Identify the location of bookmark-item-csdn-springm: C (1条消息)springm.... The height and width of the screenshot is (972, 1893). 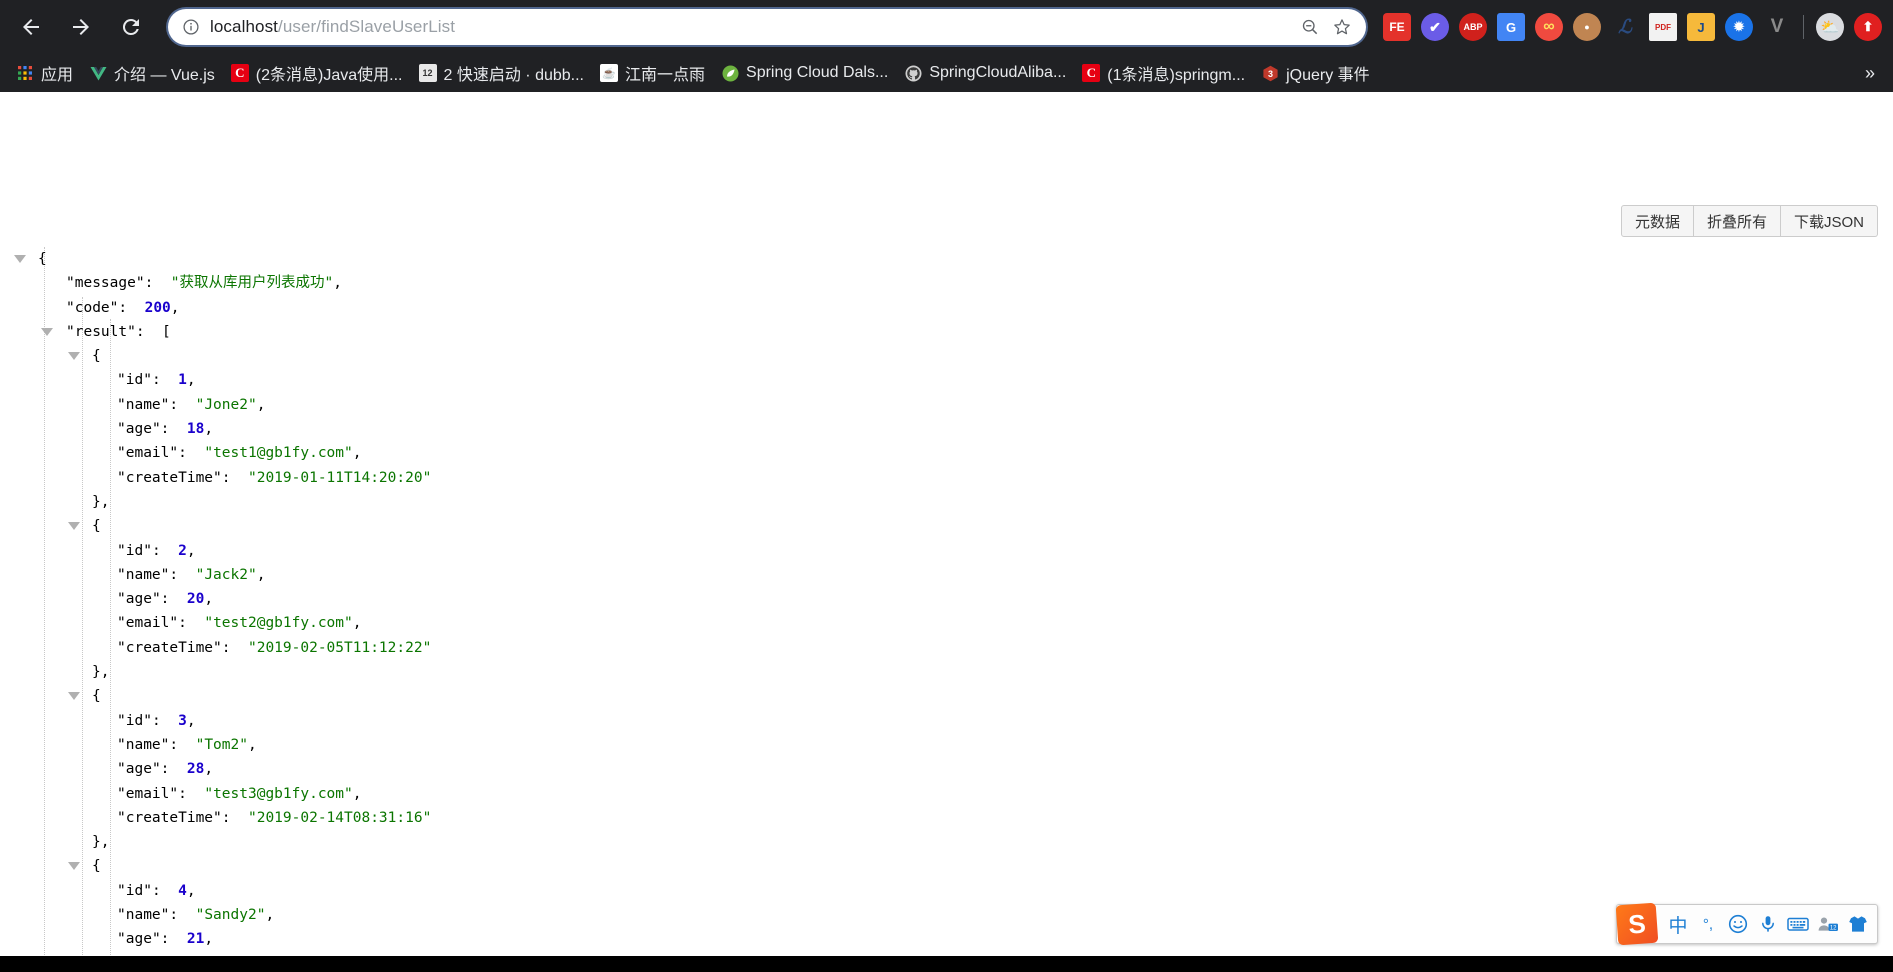
(1163, 73).